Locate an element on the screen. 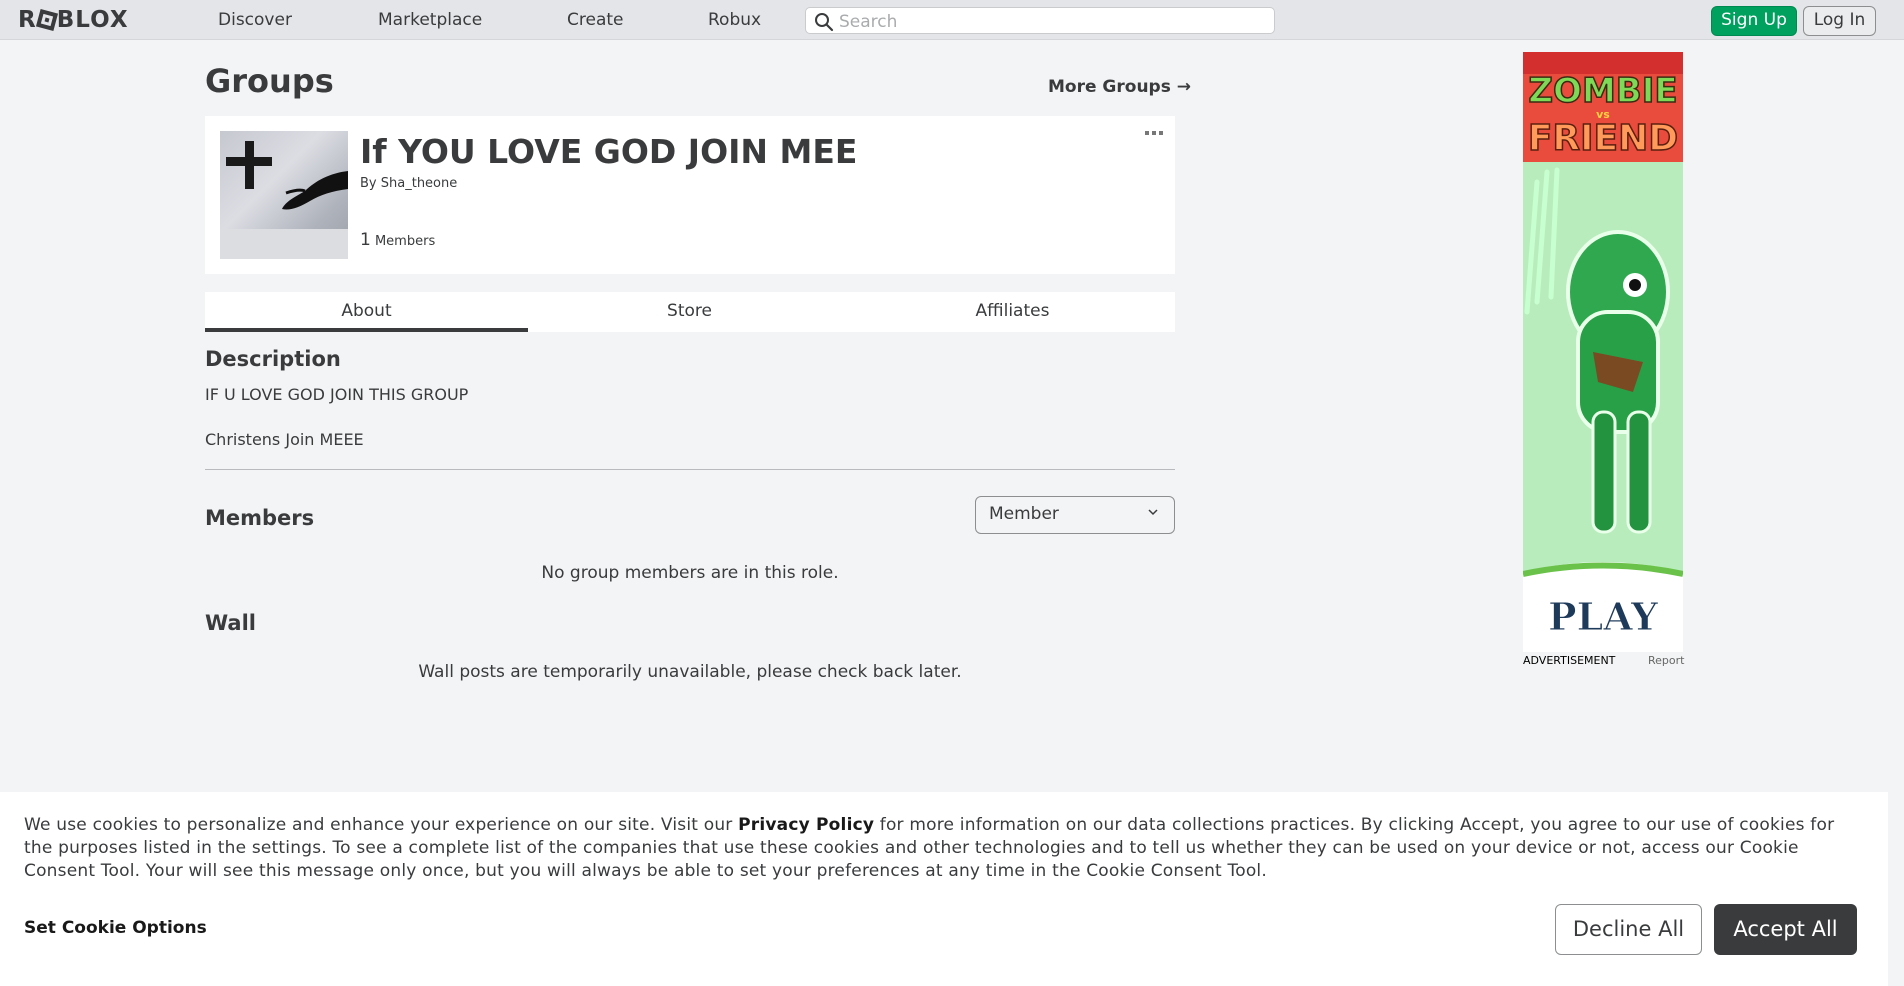  member-count-number: 1 is located at coordinates (365, 240).